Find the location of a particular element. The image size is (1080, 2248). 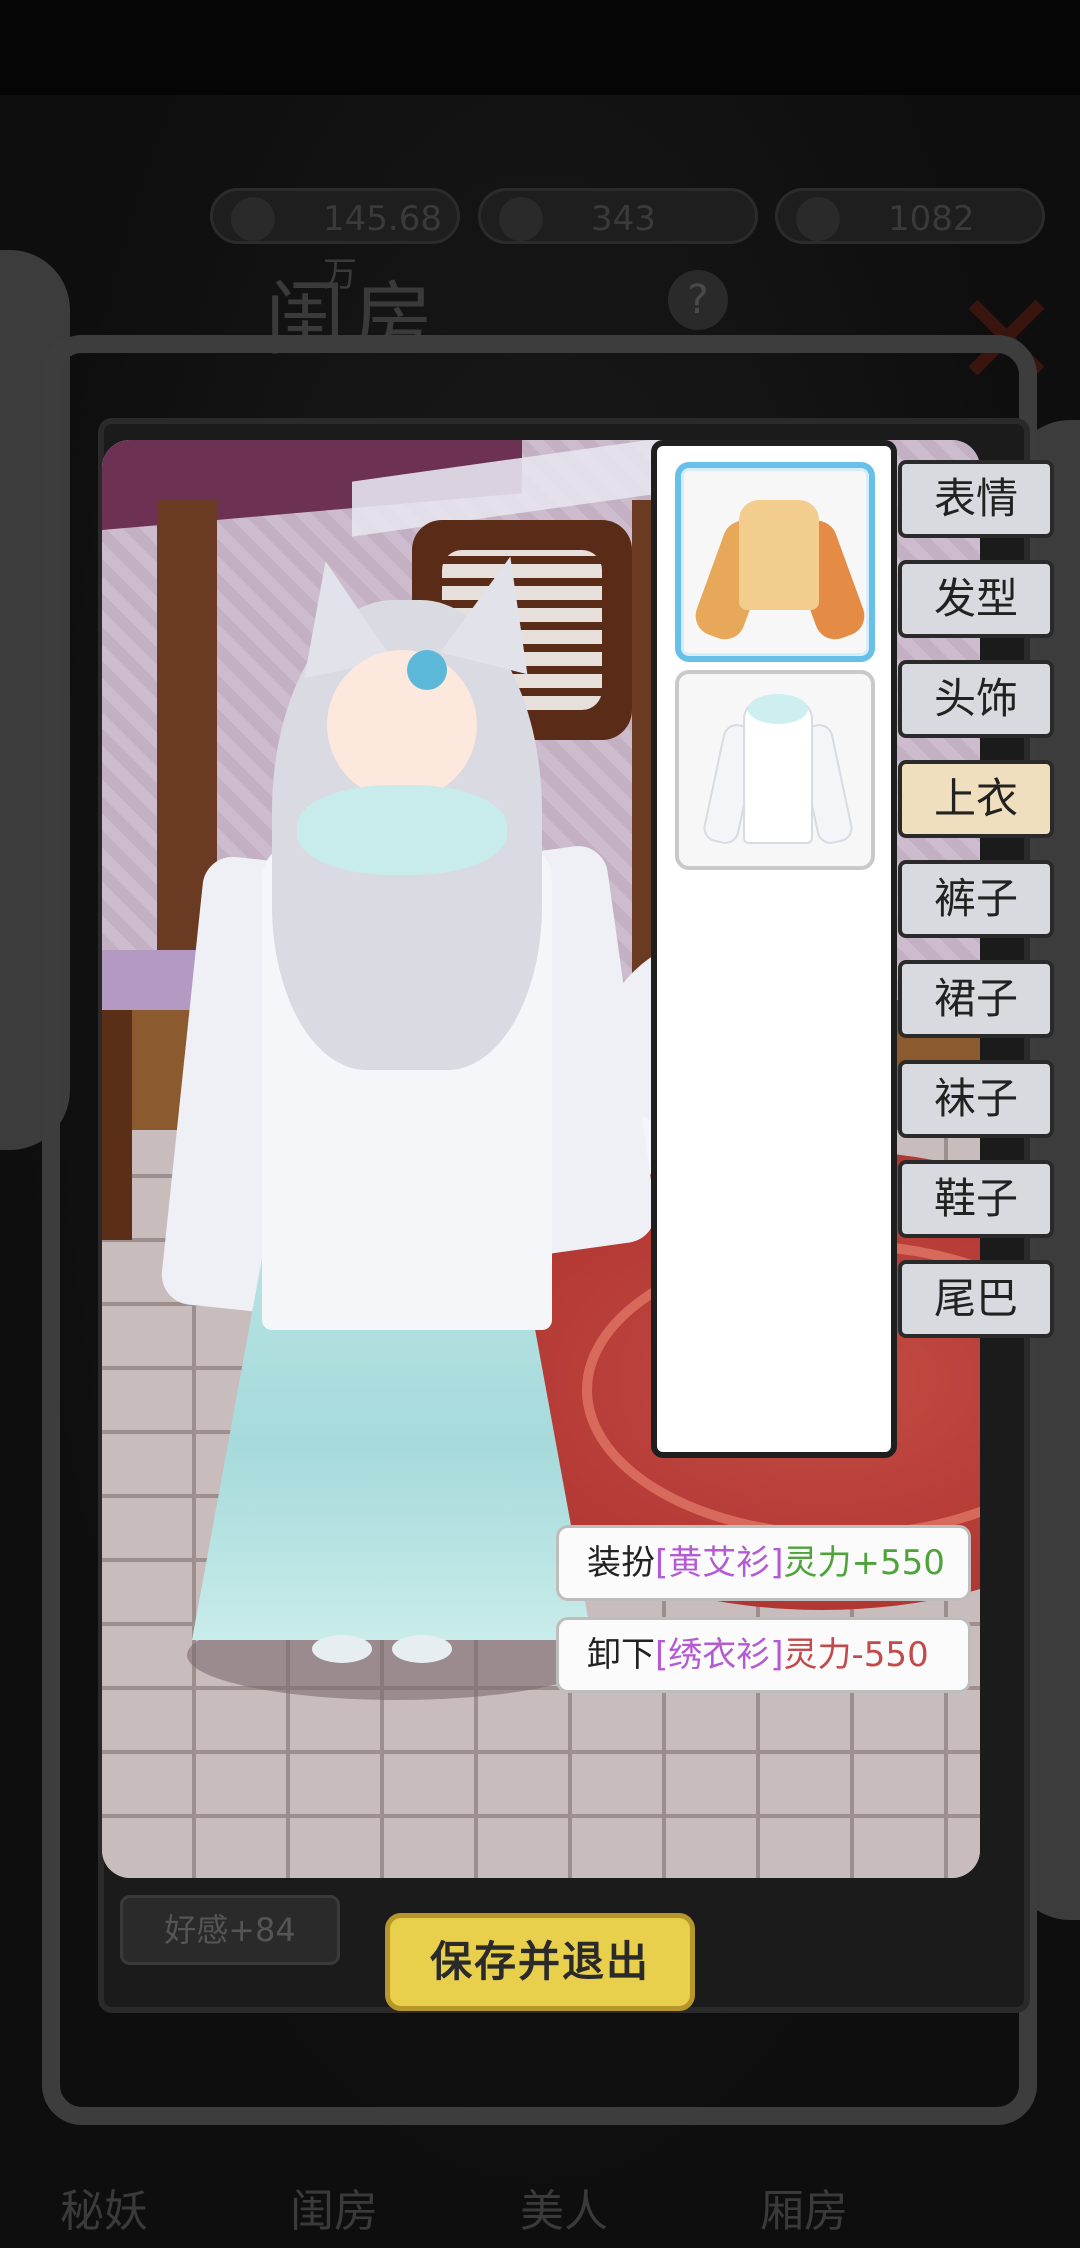

resource-gold: 145.68万 is located at coordinates (335, 241).